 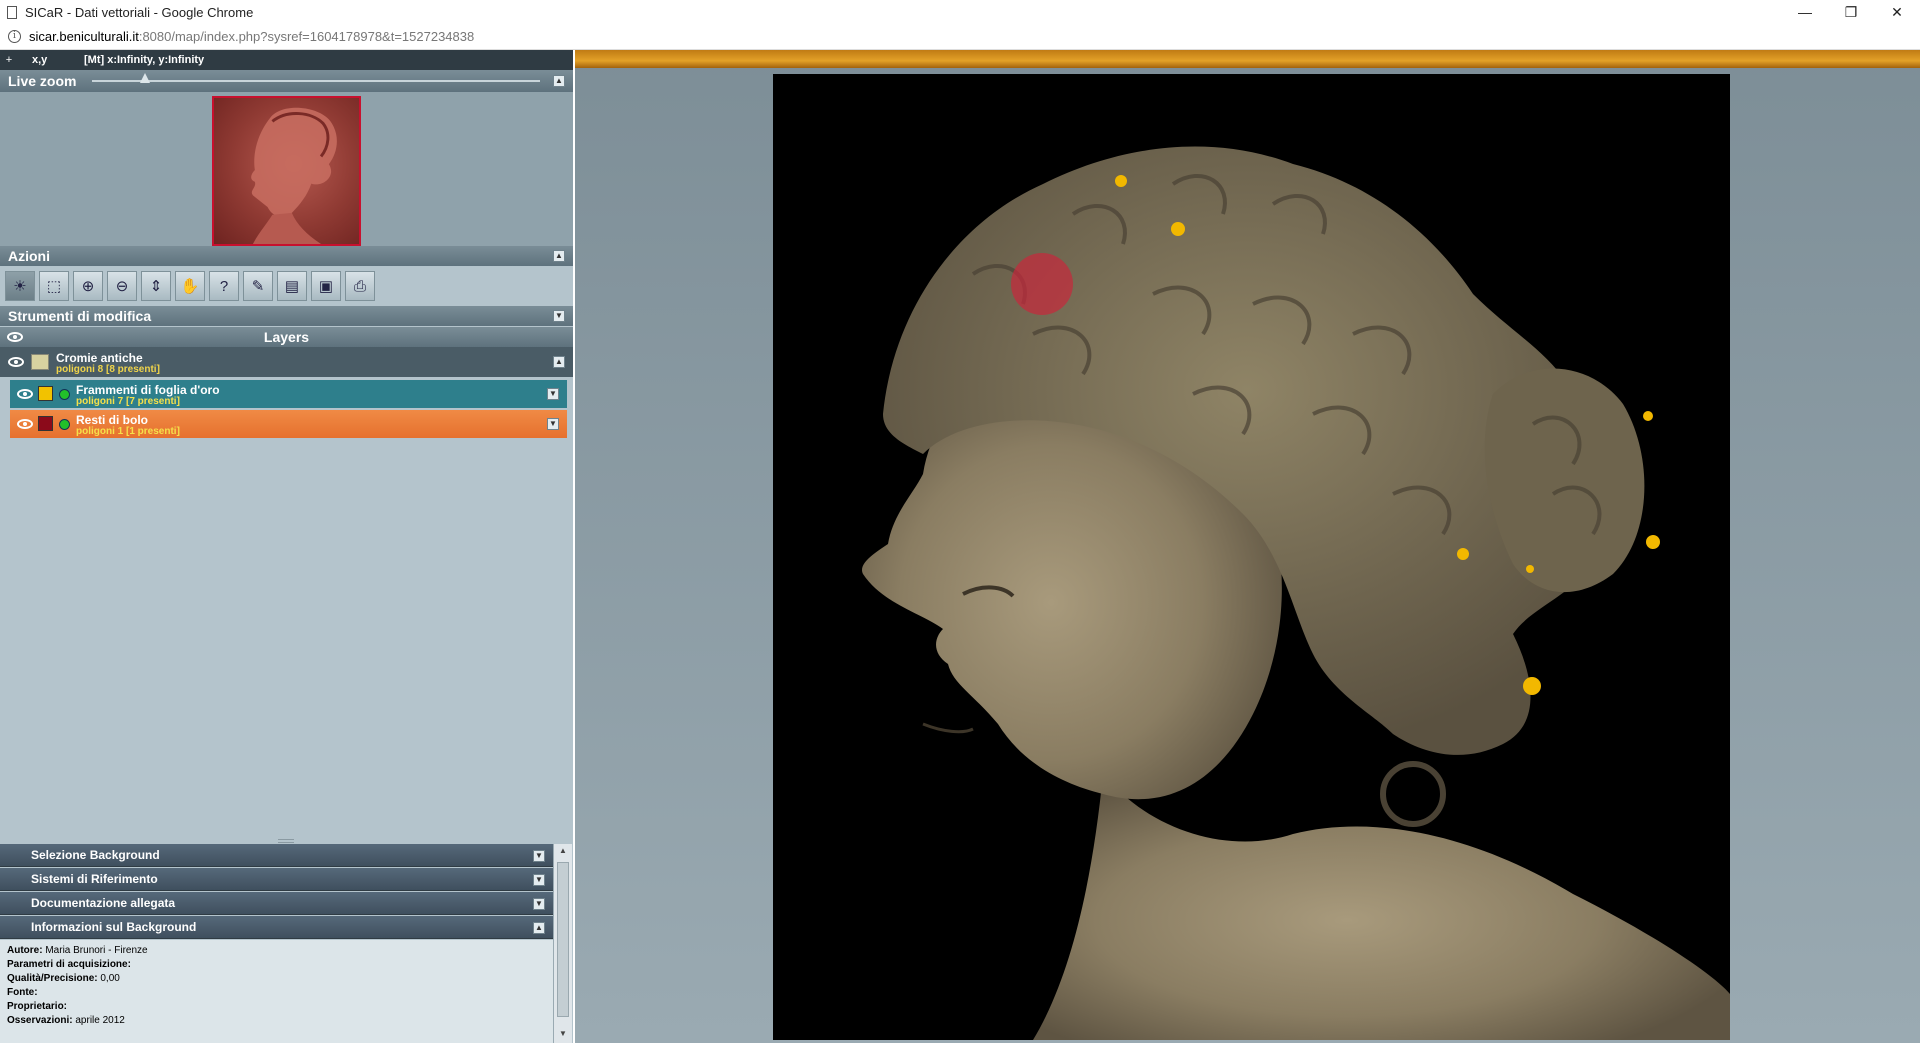 What do you see at coordinates (1042, 284) in the screenshot?
I see `bolo-marker` at bounding box center [1042, 284].